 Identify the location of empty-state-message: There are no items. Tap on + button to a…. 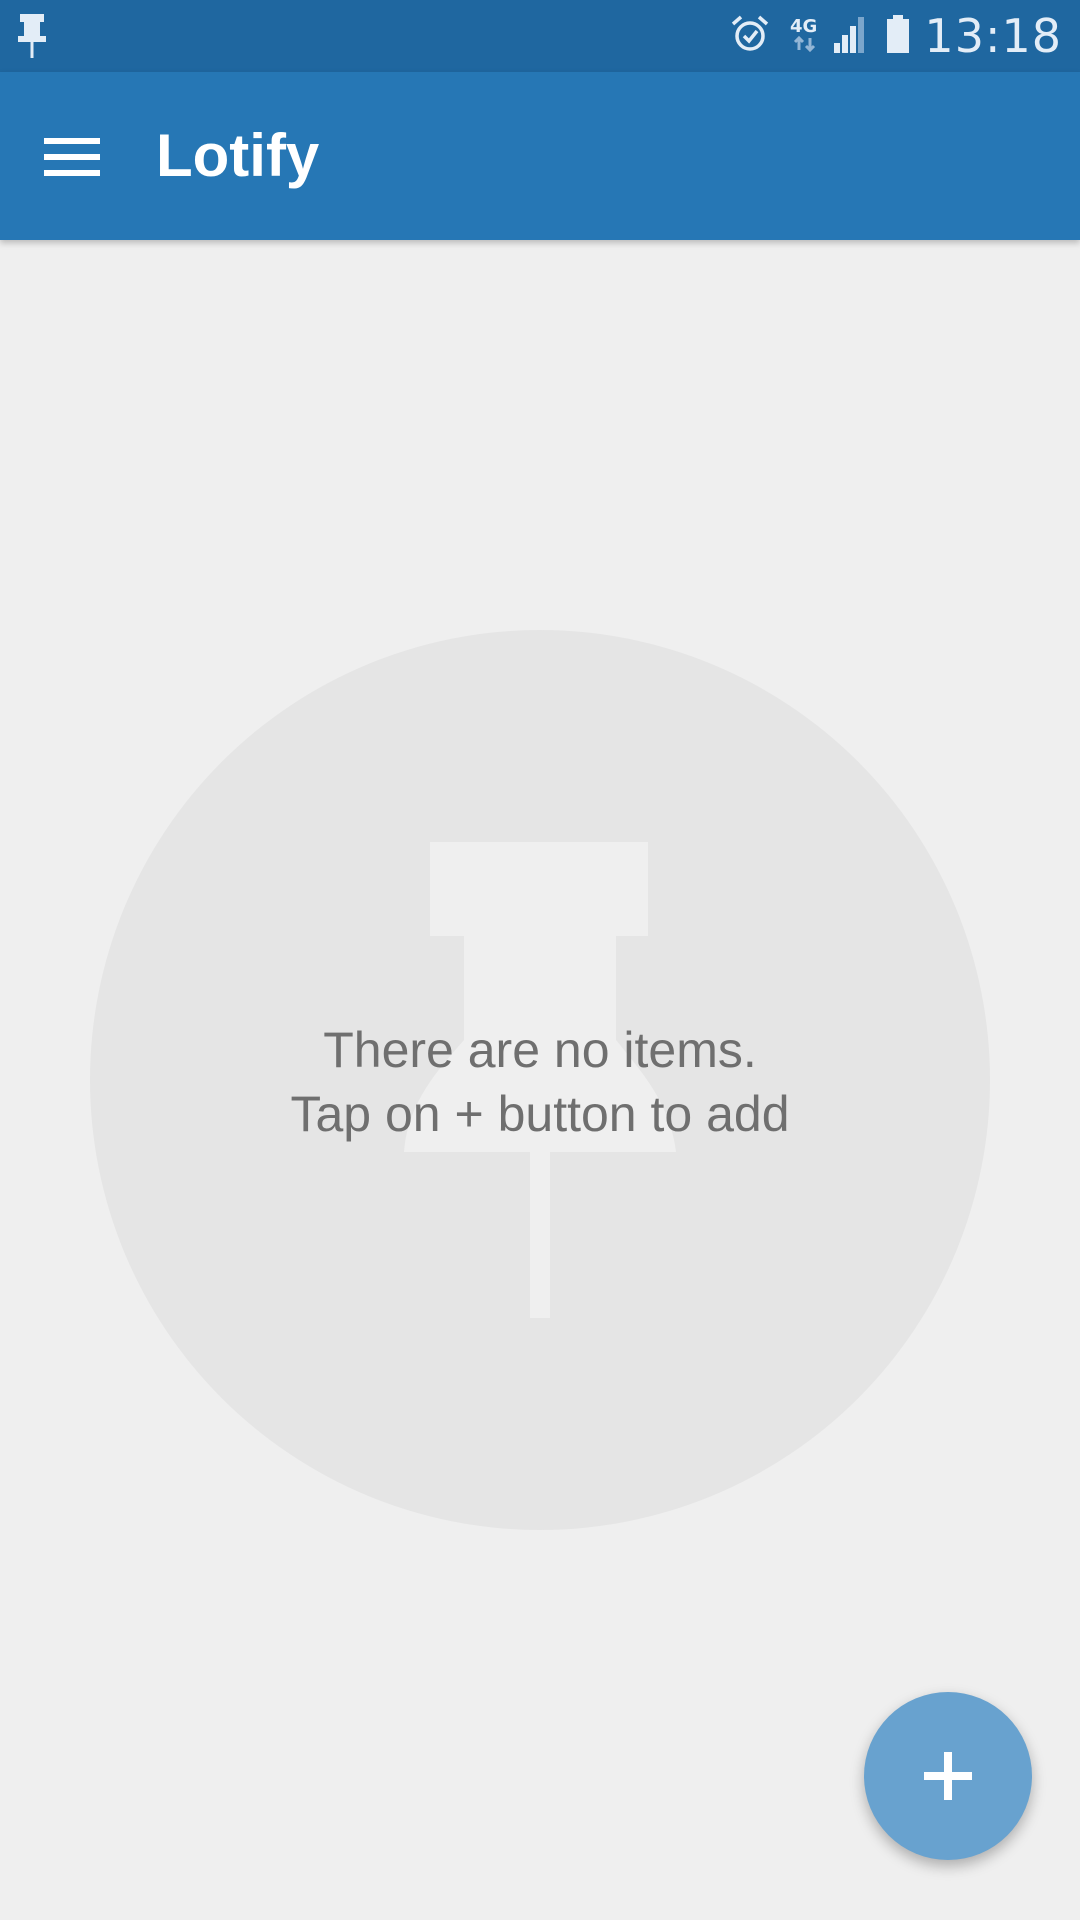
(540, 1082).